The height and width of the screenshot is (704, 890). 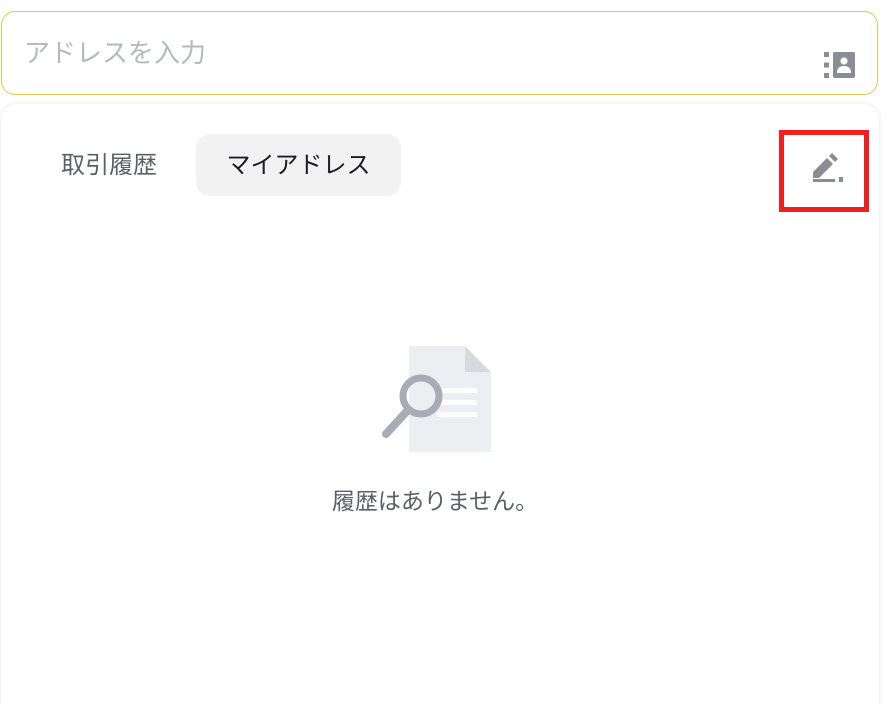 I want to click on address-input-container, so click(x=439, y=53).